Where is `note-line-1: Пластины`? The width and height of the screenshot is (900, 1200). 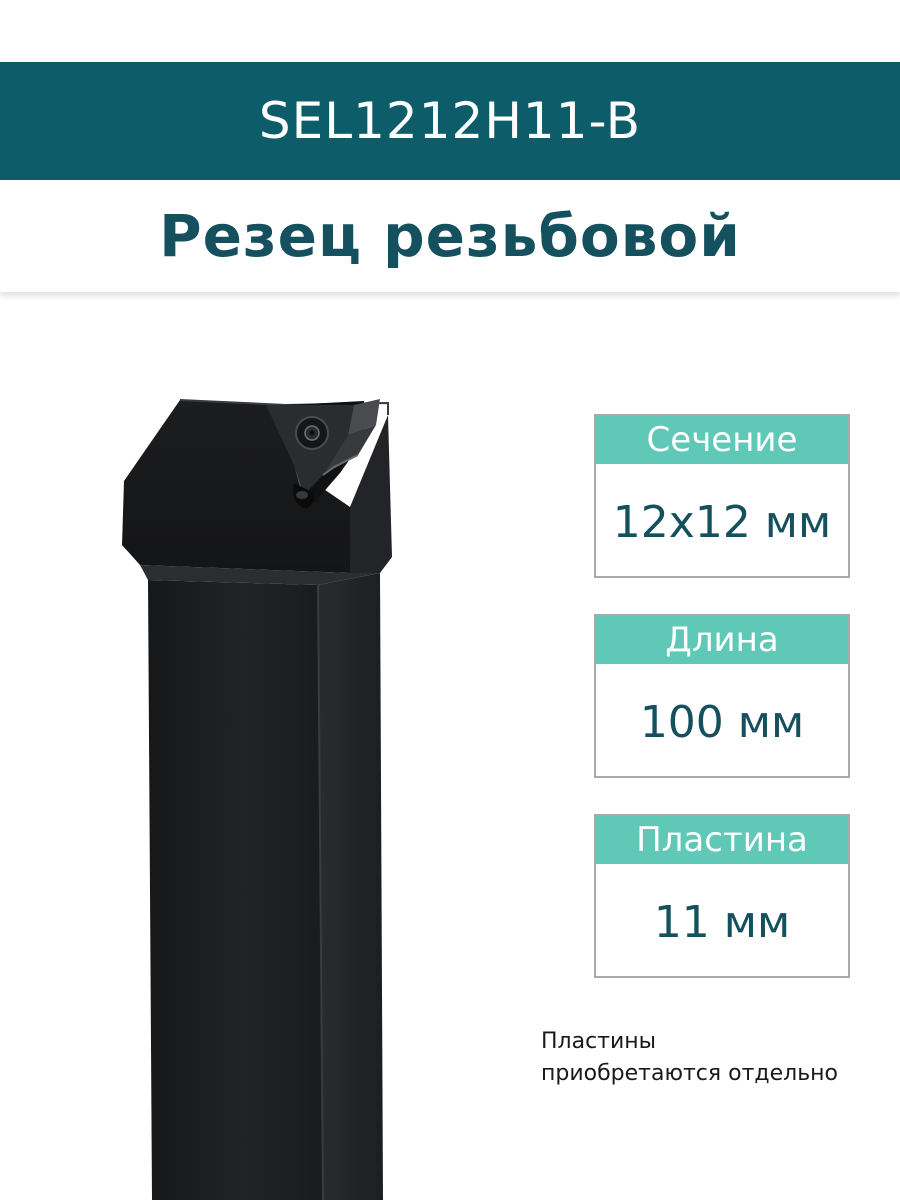 note-line-1: Пластины is located at coordinates (599, 1041).